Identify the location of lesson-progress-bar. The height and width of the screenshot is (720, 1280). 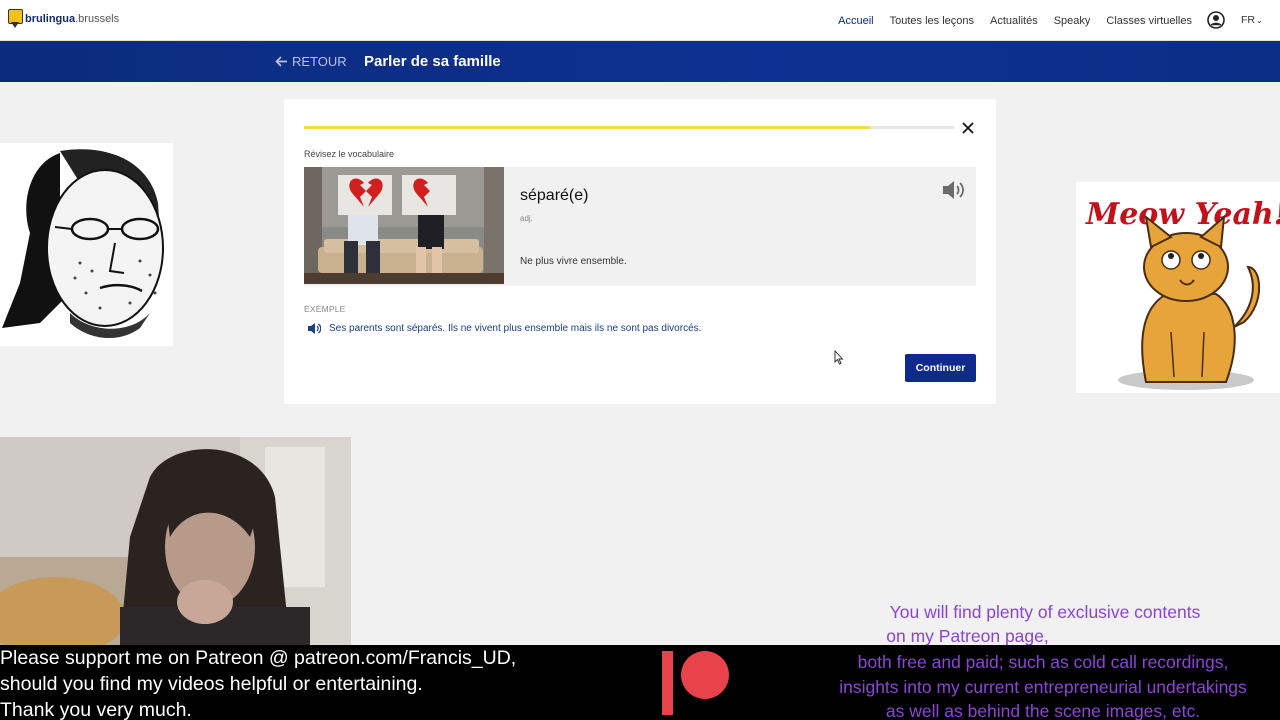
(629, 127).